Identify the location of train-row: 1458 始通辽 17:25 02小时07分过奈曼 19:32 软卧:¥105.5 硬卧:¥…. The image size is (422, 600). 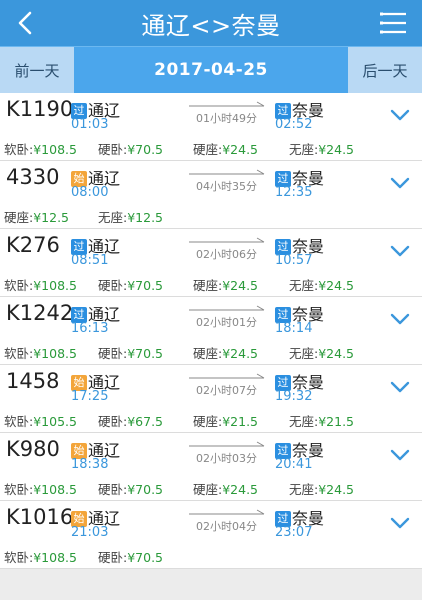
(211, 399).